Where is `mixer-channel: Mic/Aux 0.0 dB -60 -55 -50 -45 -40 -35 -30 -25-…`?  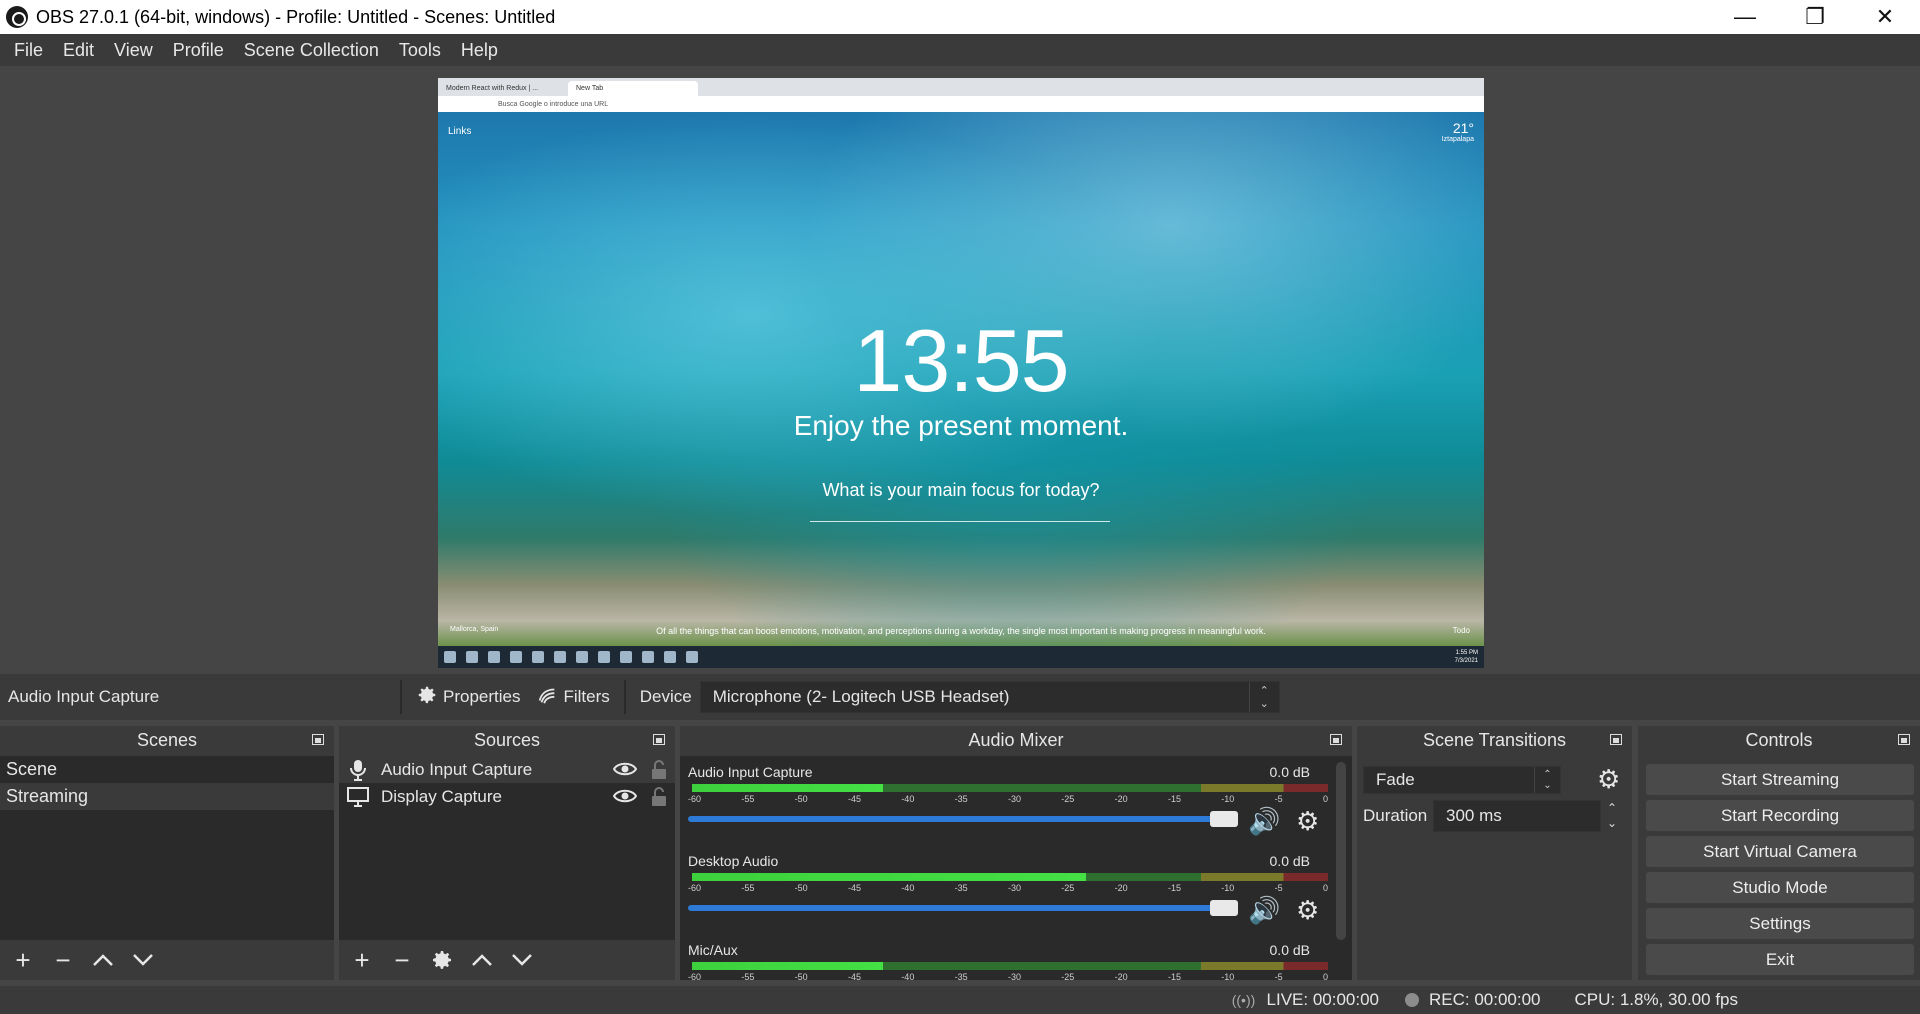 mixer-channel: Mic/Aux 0.0 dB -60 -55 -50 -45 -40 -35 -30 -25-… is located at coordinates (1007, 961).